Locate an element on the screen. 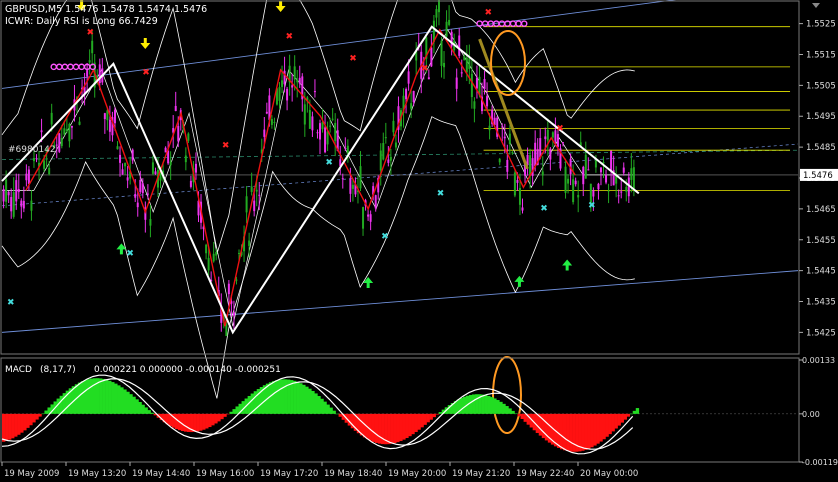 The height and width of the screenshot is (482, 838). cyan-star-marker: ✖ is located at coordinates (592, 206).